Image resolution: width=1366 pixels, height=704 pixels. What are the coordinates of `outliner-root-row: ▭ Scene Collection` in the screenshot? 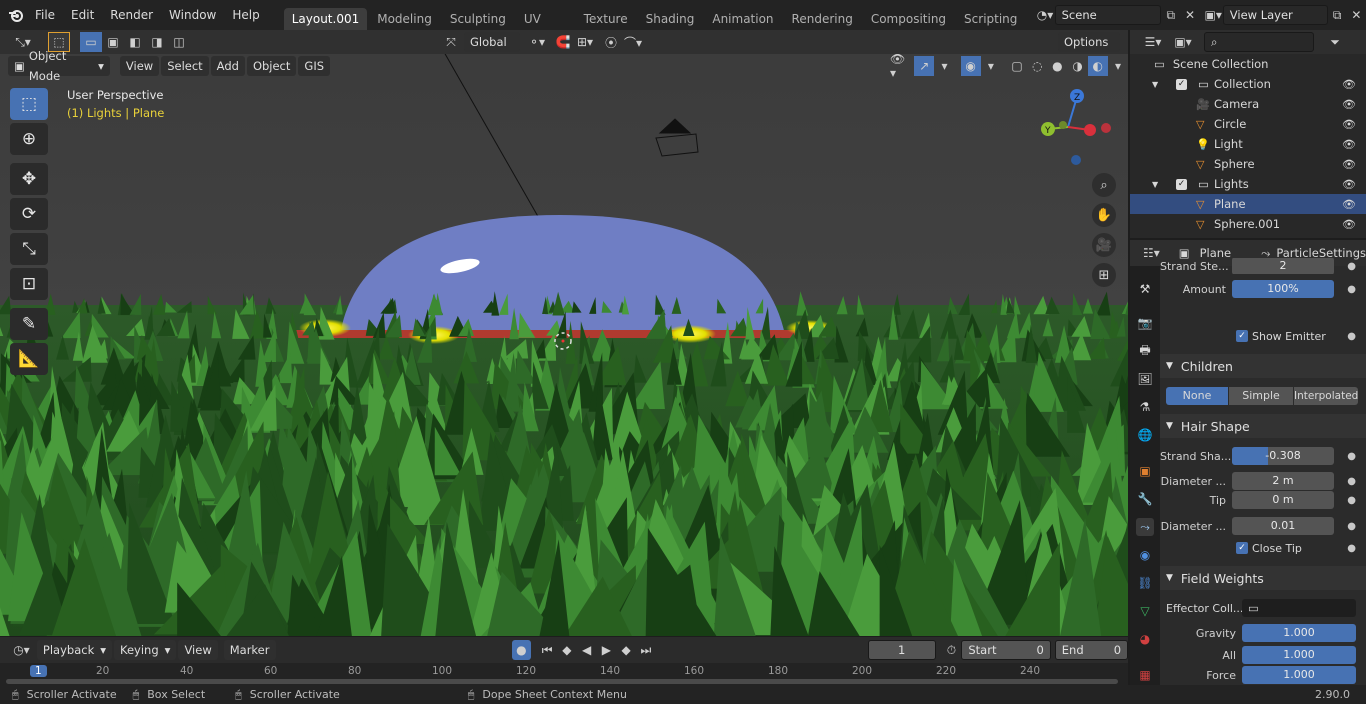 It's located at (1248, 64).